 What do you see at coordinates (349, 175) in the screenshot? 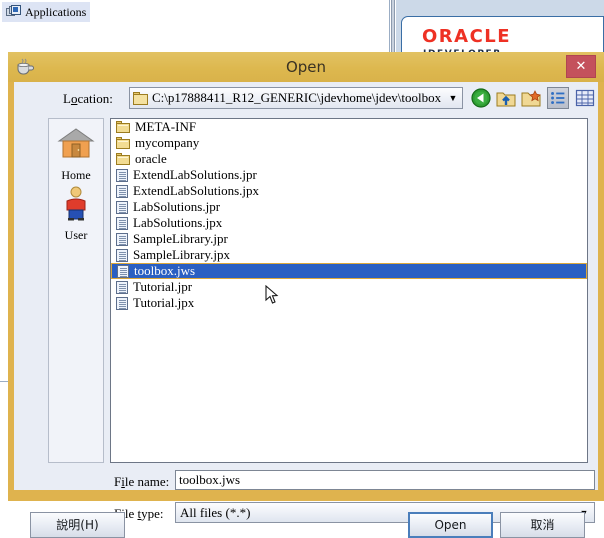
I see `list-item: ExtendLabSolutions.jpr` at bounding box center [349, 175].